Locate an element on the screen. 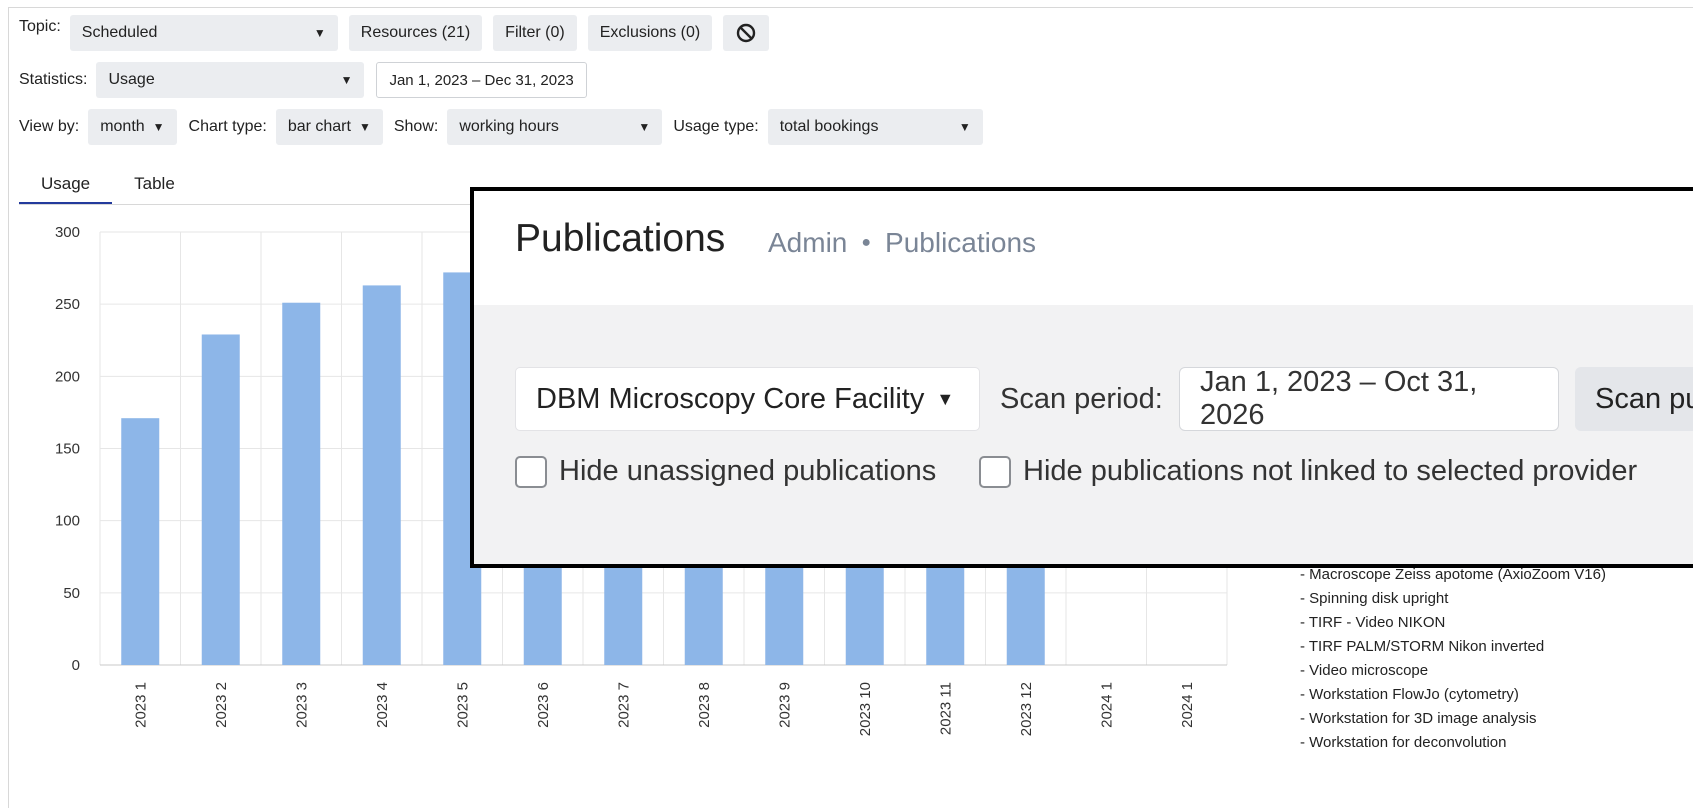 The height and width of the screenshot is (808, 1693). x-tick-label: 2023 3 is located at coordinates (301, 705).